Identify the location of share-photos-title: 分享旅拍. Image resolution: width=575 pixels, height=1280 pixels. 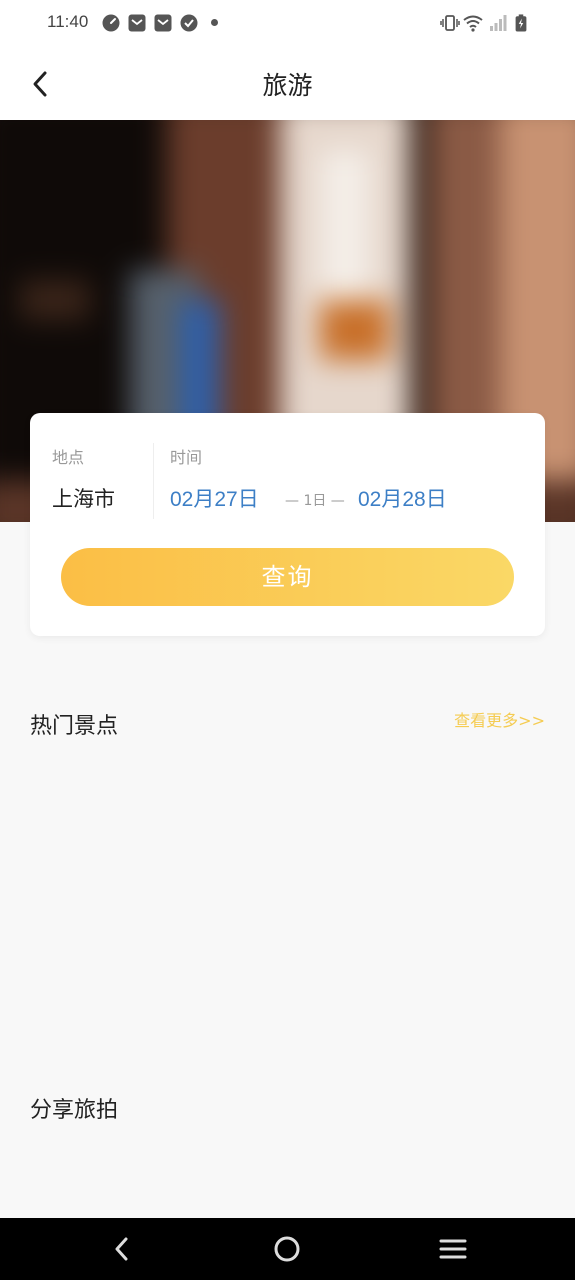
(74, 1110).